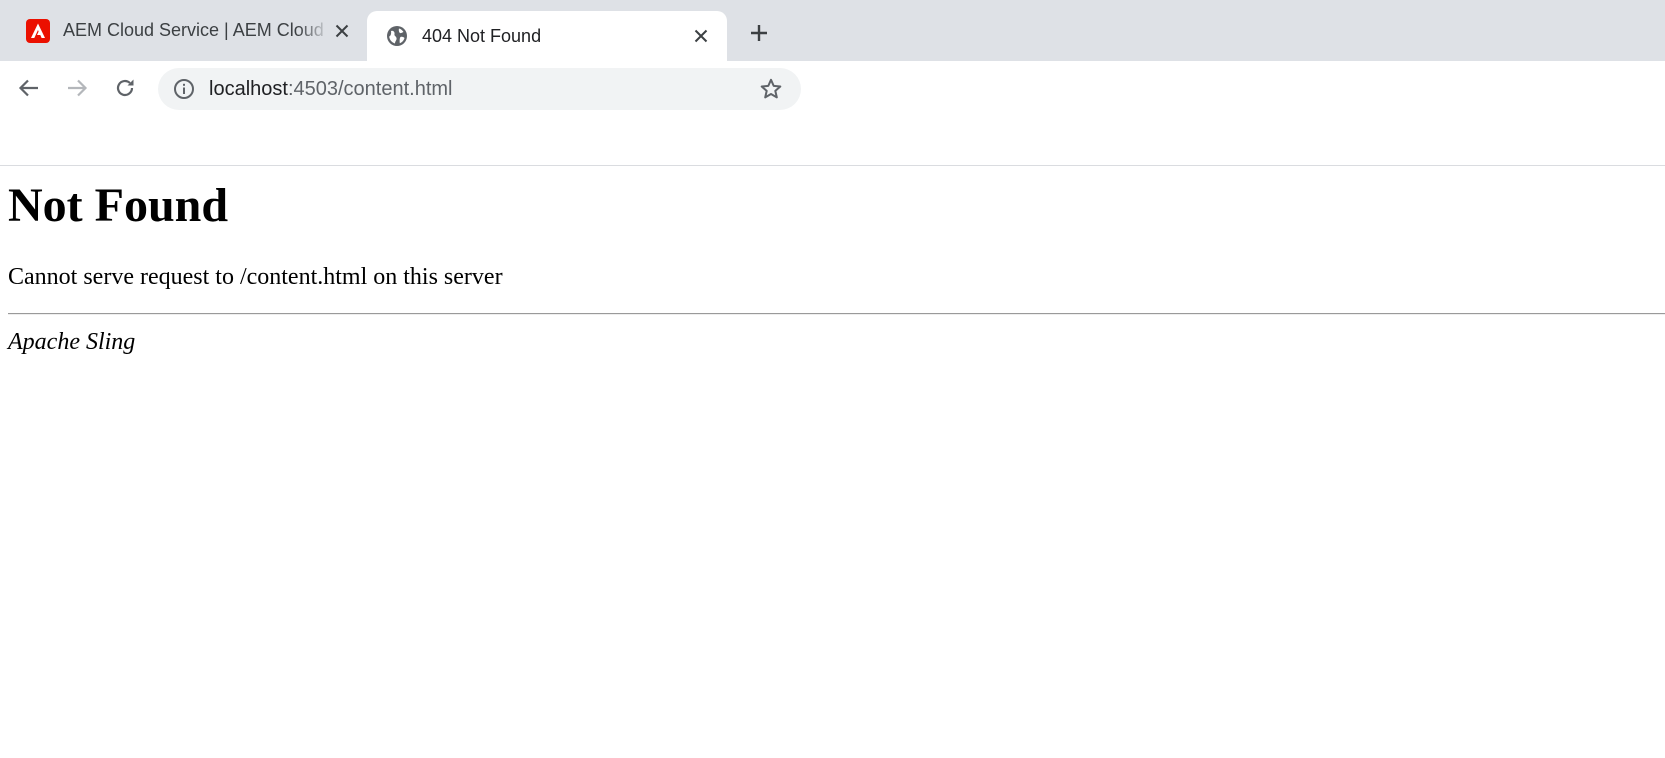 The image size is (1665, 758). I want to click on tab-aem-cloud-service: AEM Cloud Service | AEM Cloud Service, so click(190, 30).